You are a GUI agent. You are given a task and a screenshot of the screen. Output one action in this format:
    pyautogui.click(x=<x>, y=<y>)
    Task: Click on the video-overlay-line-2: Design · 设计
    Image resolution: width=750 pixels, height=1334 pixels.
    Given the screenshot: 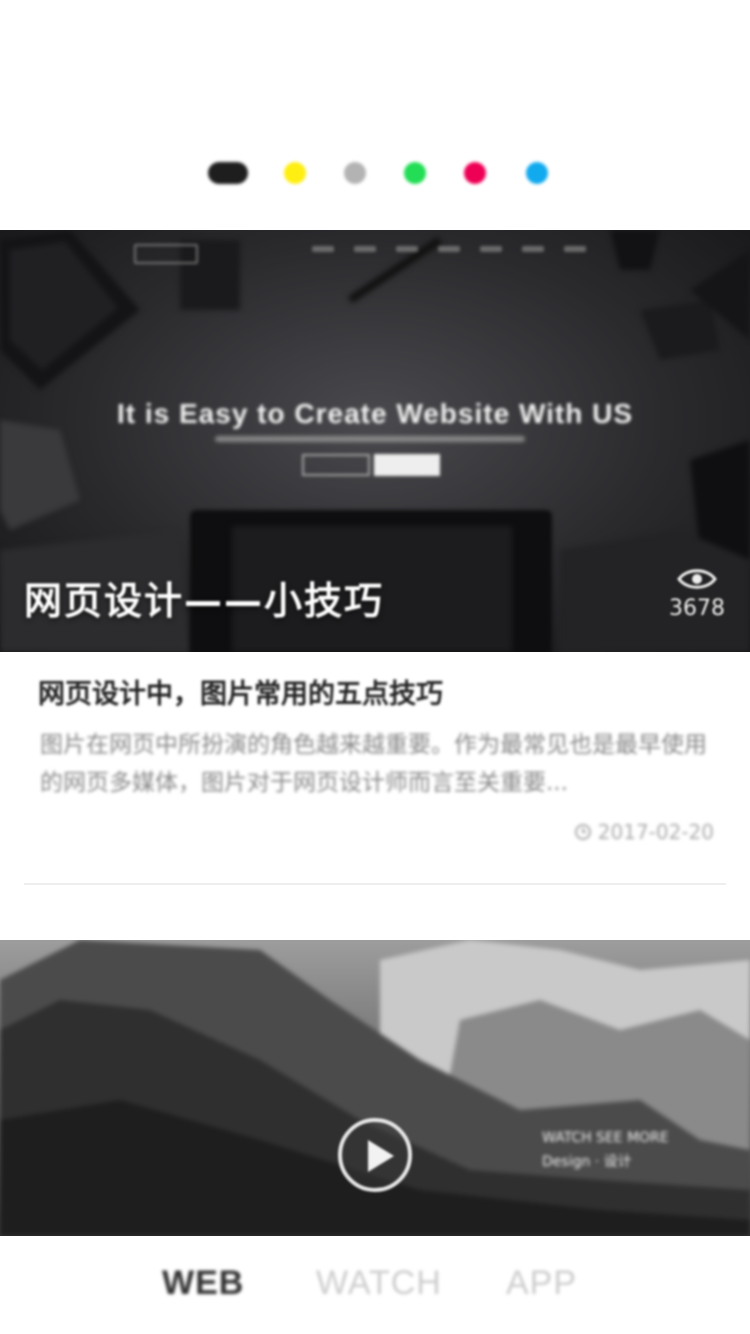 What is the action you would take?
    pyautogui.click(x=587, y=1162)
    